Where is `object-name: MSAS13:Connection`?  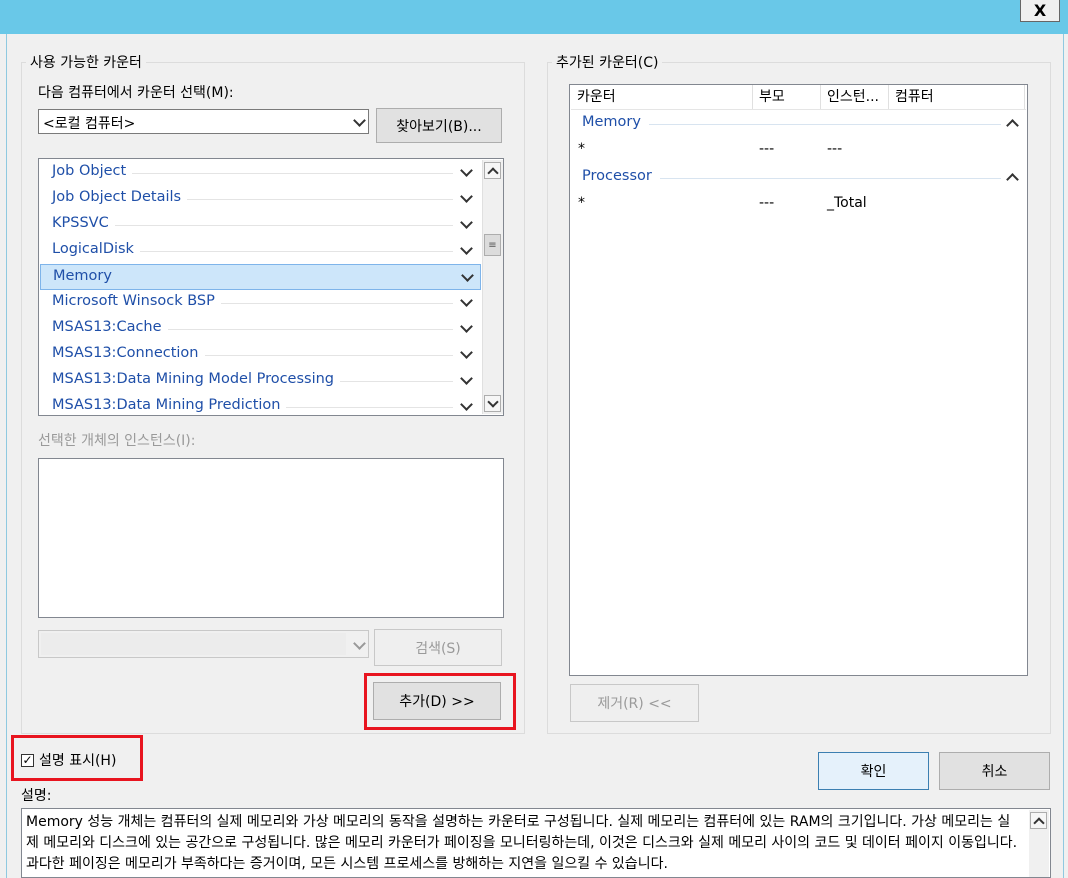 object-name: MSAS13:Connection is located at coordinates (128, 353).